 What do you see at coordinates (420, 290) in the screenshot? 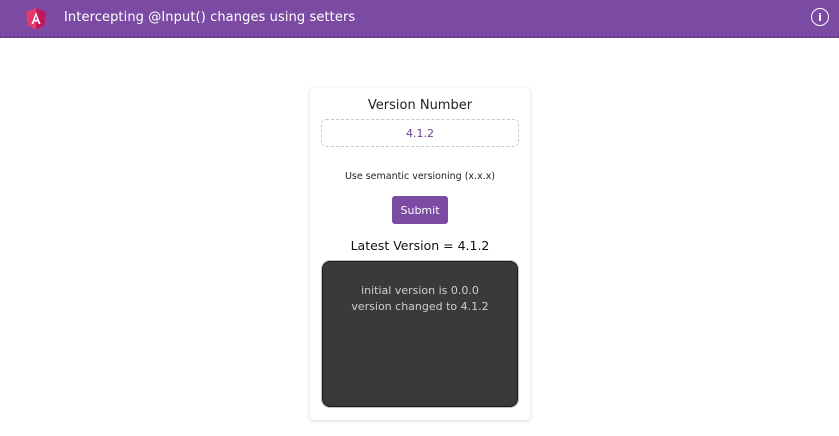
I see `log-line: initial version is 0.0.0` at bounding box center [420, 290].